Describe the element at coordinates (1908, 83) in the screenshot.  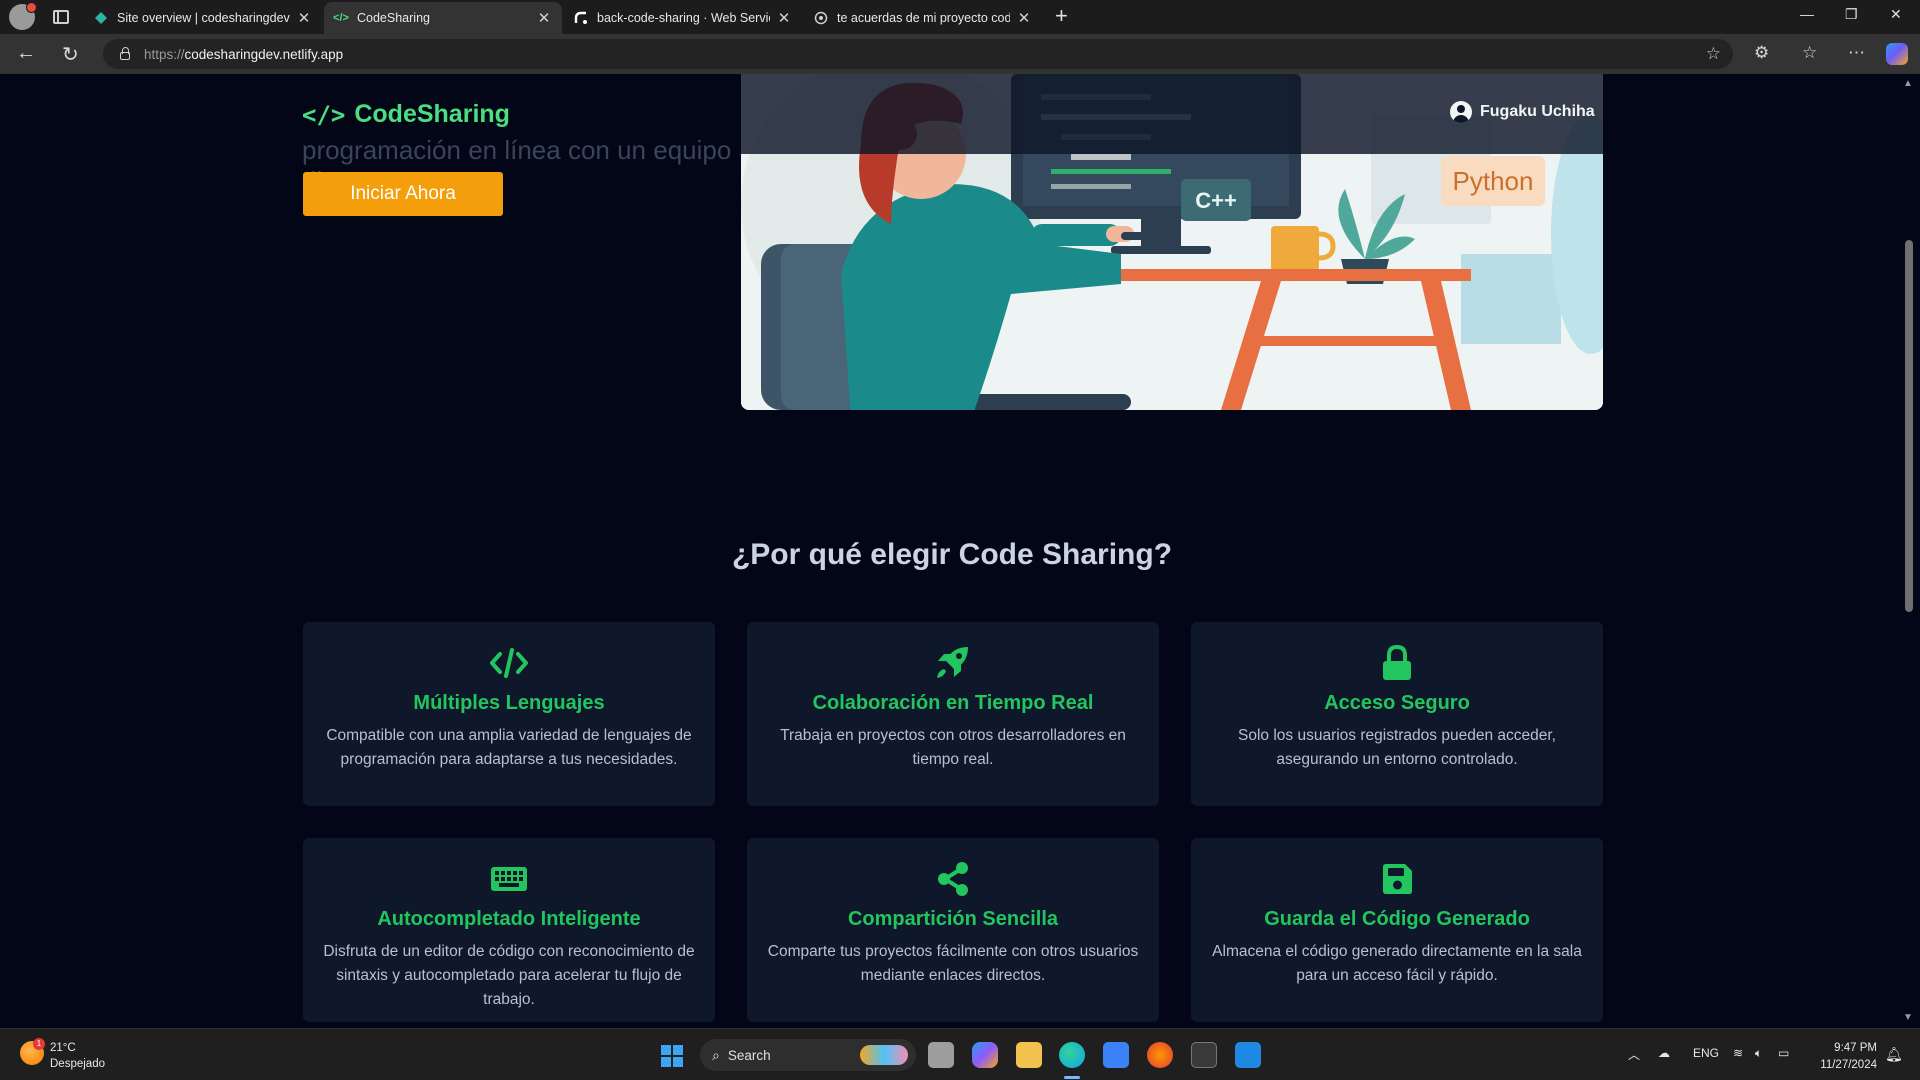
I see `scroll-up-arrow-icon: ▲` at that location.